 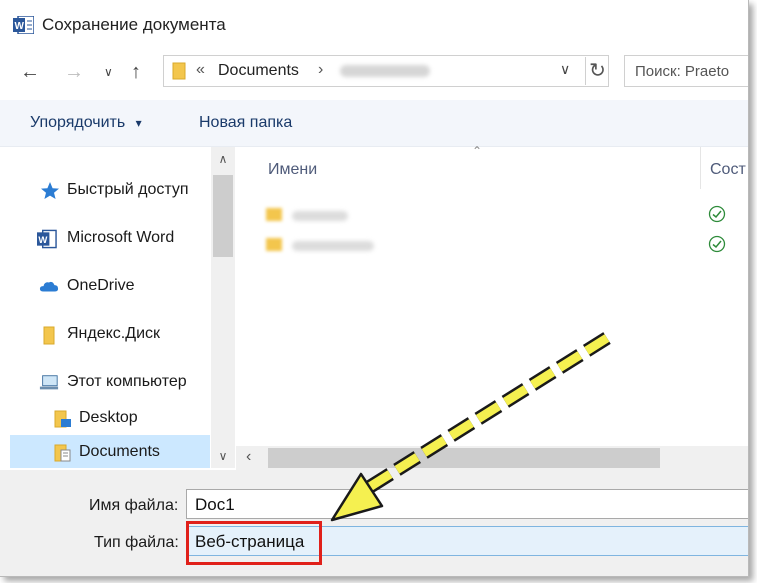 What do you see at coordinates (49, 286) in the screenshot?
I see `cloud-icon` at bounding box center [49, 286].